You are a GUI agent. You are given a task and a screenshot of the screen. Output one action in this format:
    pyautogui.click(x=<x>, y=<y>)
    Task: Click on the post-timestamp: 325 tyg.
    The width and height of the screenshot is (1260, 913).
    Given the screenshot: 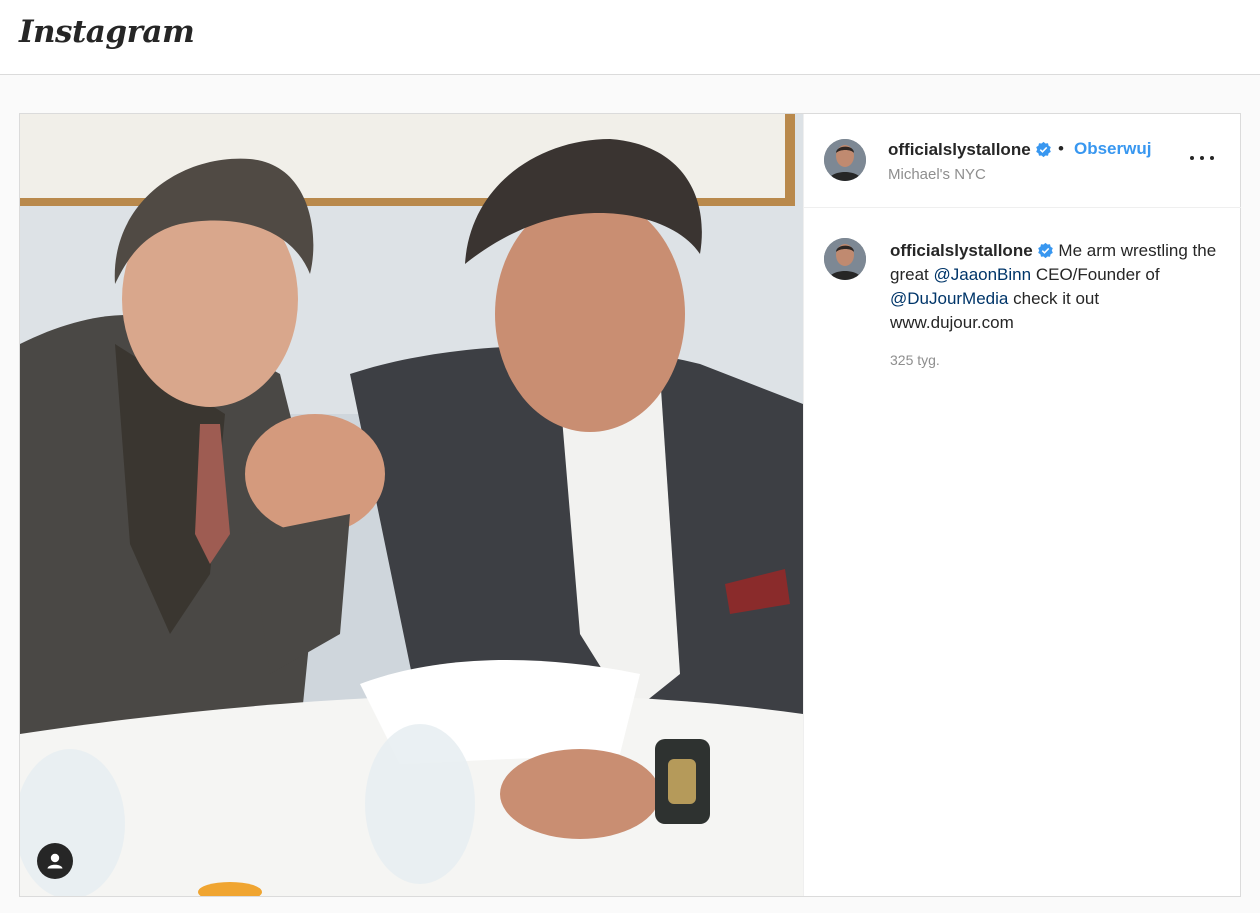 What is the action you would take?
    pyautogui.click(x=915, y=360)
    